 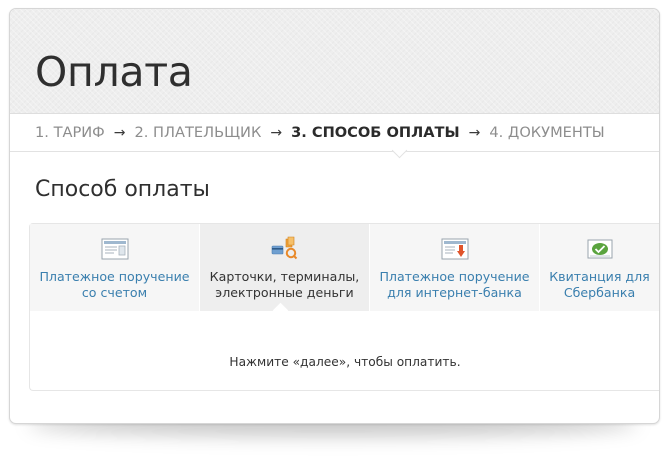 What do you see at coordinates (345, 362) in the screenshot?
I see `payment-hint: Нажмите «далее», чтобы оплатить.` at bounding box center [345, 362].